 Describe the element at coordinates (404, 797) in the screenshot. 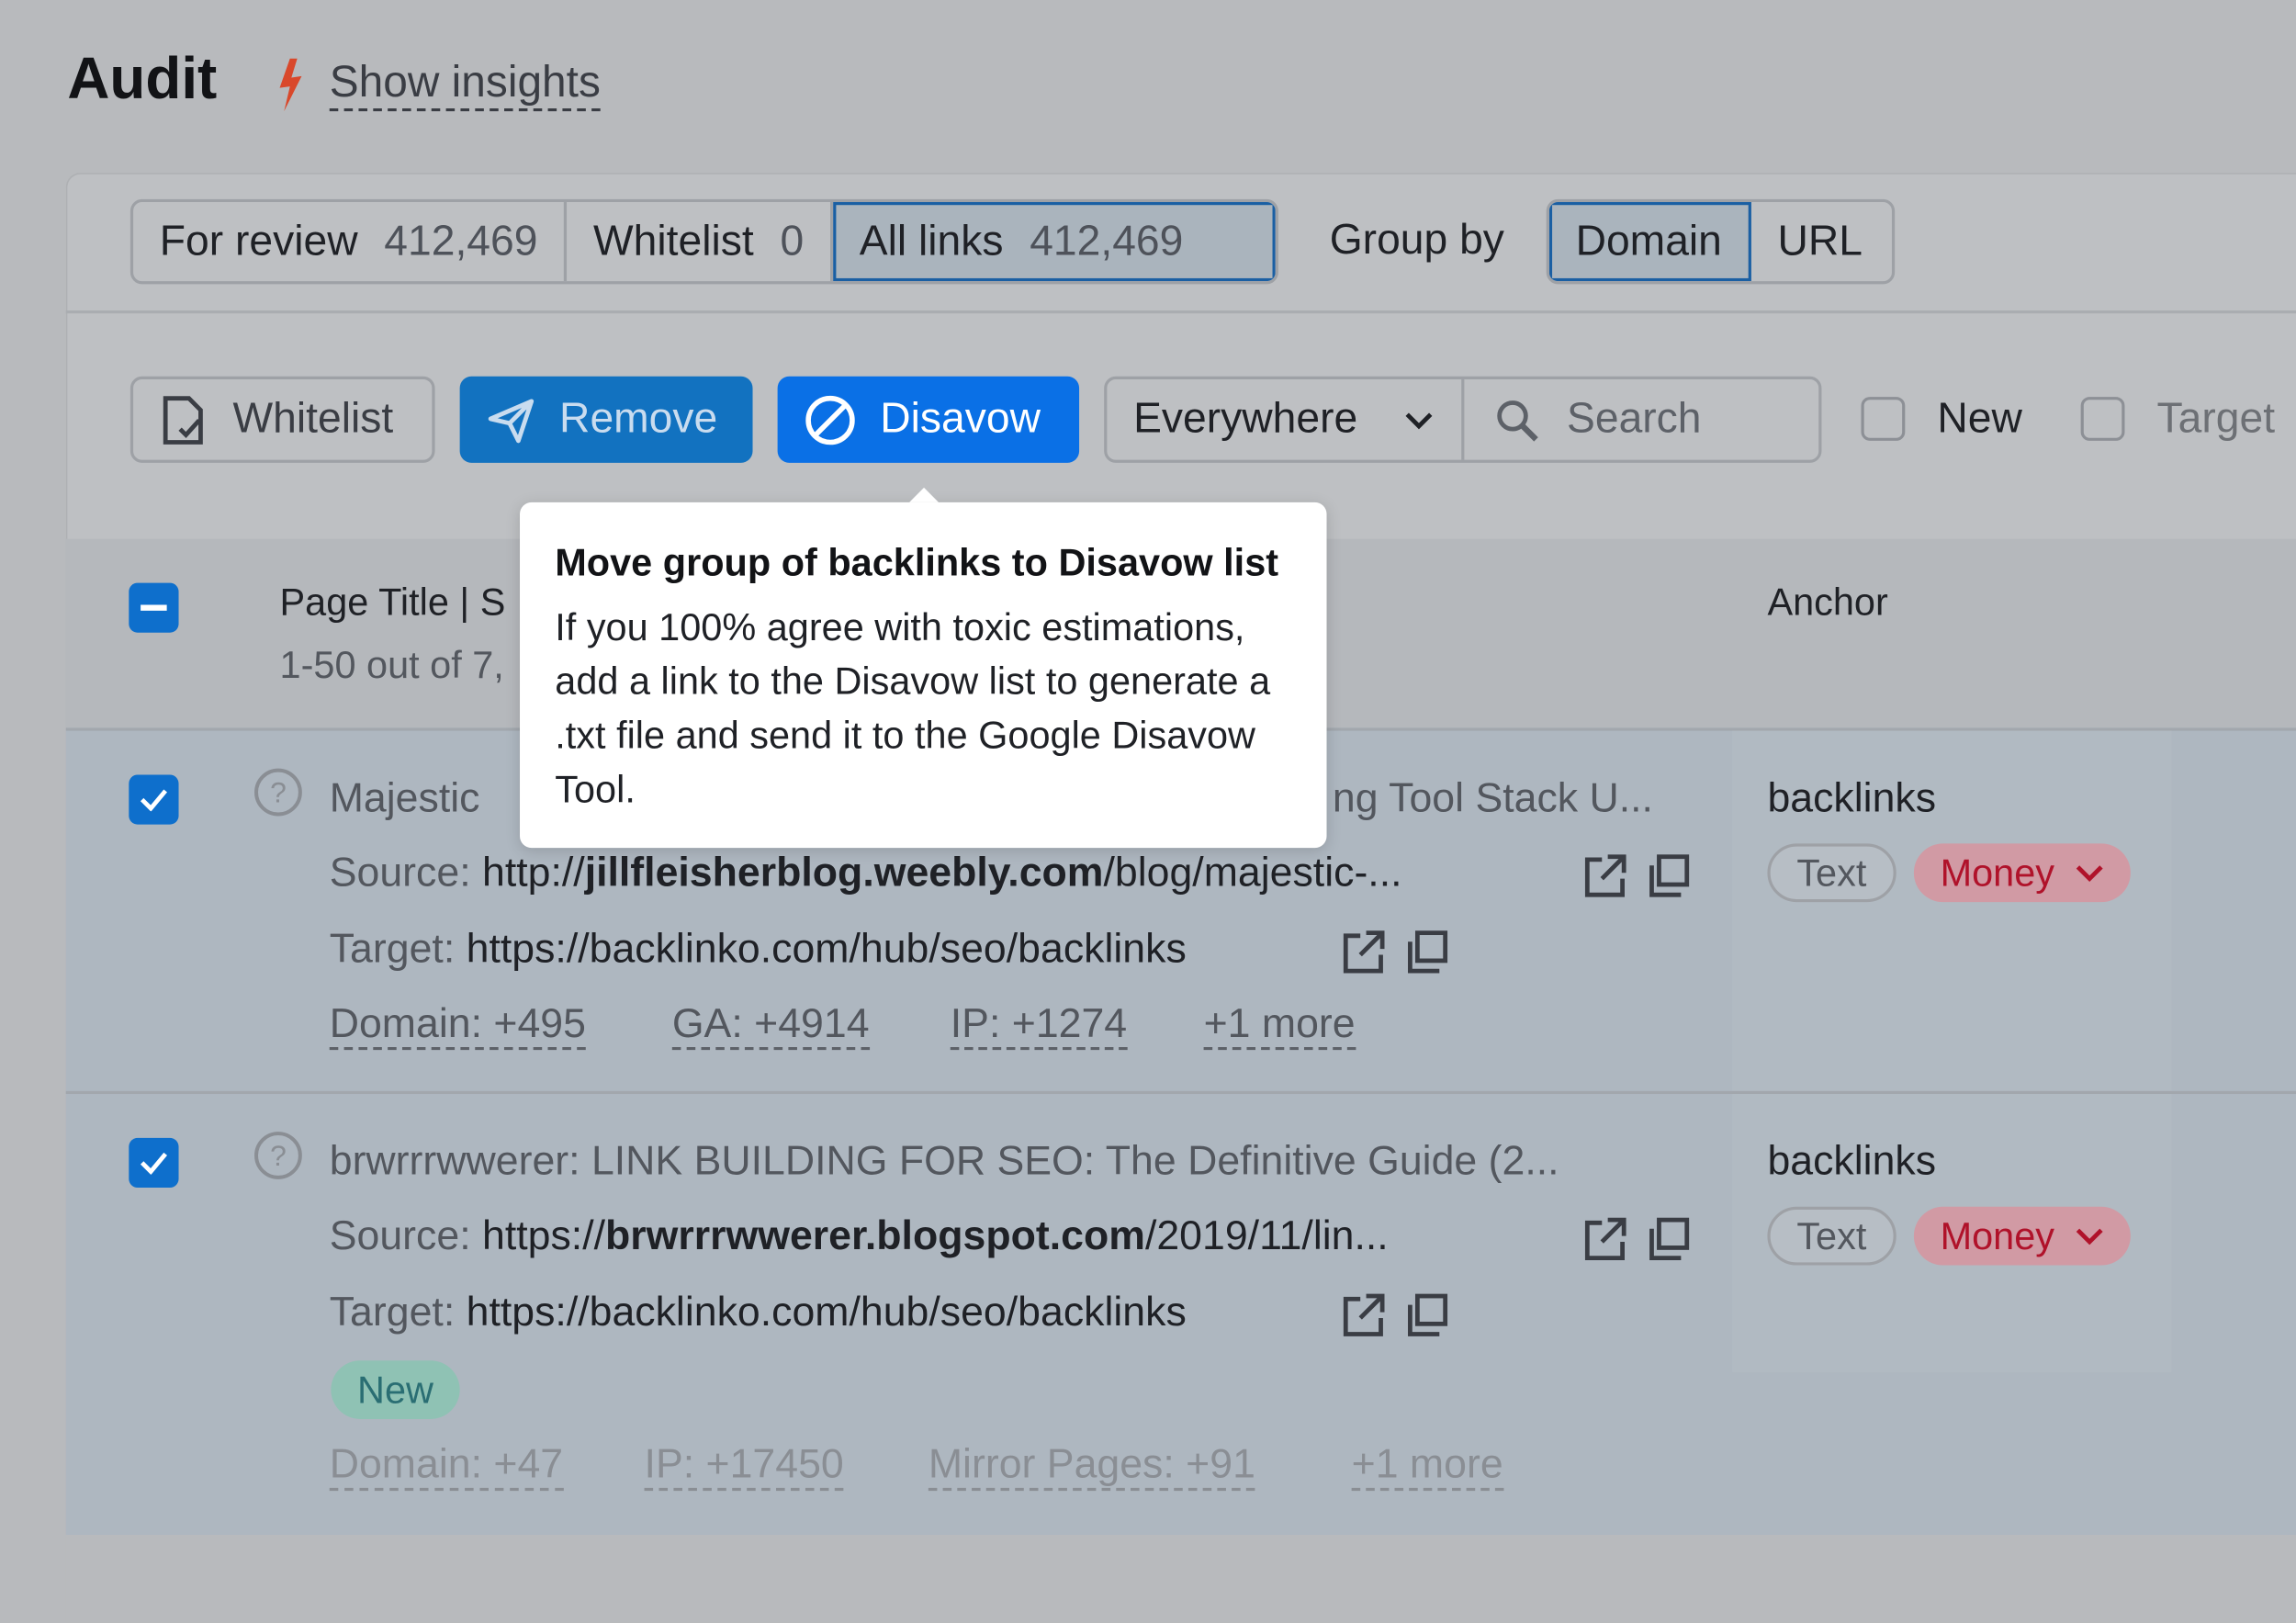

I see `row-title: Majestic` at that location.